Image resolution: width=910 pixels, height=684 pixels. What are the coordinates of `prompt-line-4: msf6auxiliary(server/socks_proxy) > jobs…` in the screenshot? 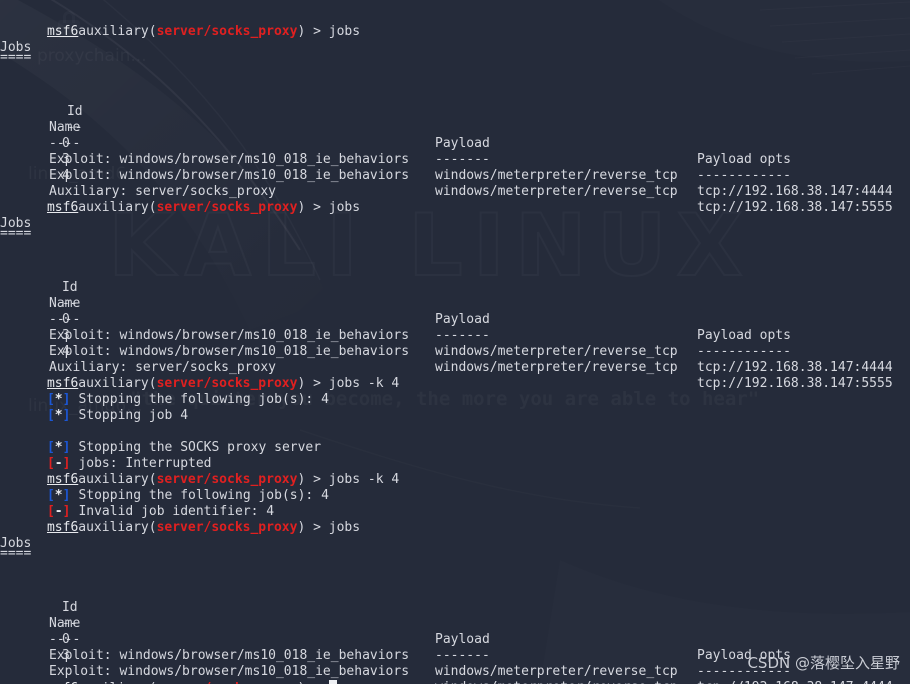 It's located at (199, 471).